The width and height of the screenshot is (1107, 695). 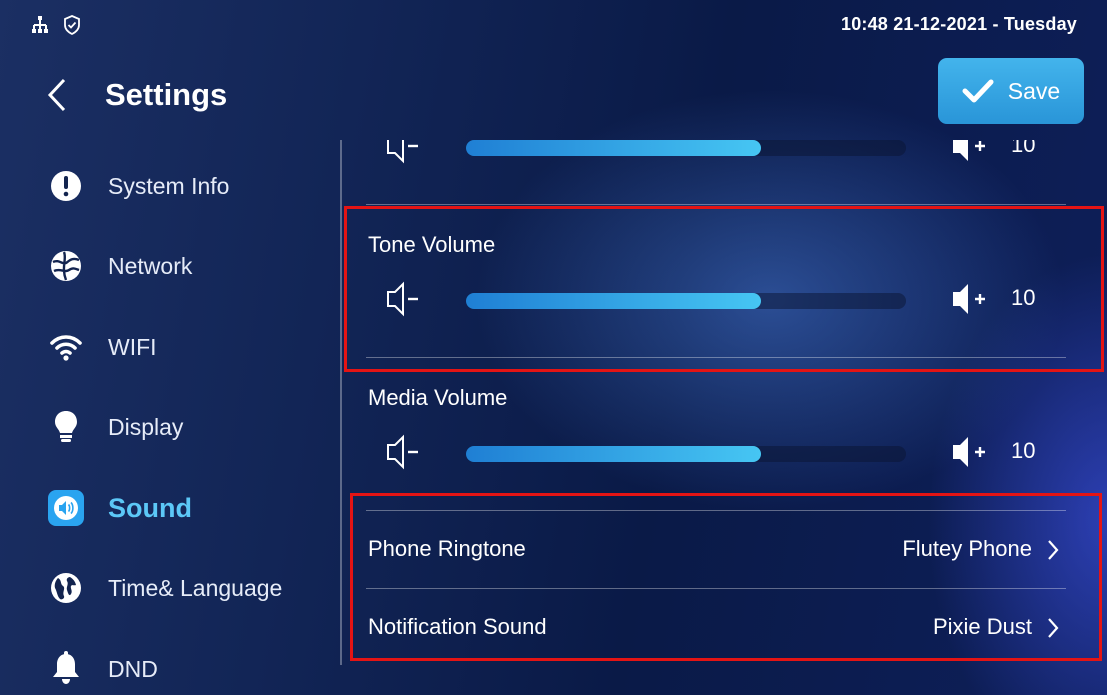 I want to click on sidebar-item-label: DND, so click(x=133, y=668).